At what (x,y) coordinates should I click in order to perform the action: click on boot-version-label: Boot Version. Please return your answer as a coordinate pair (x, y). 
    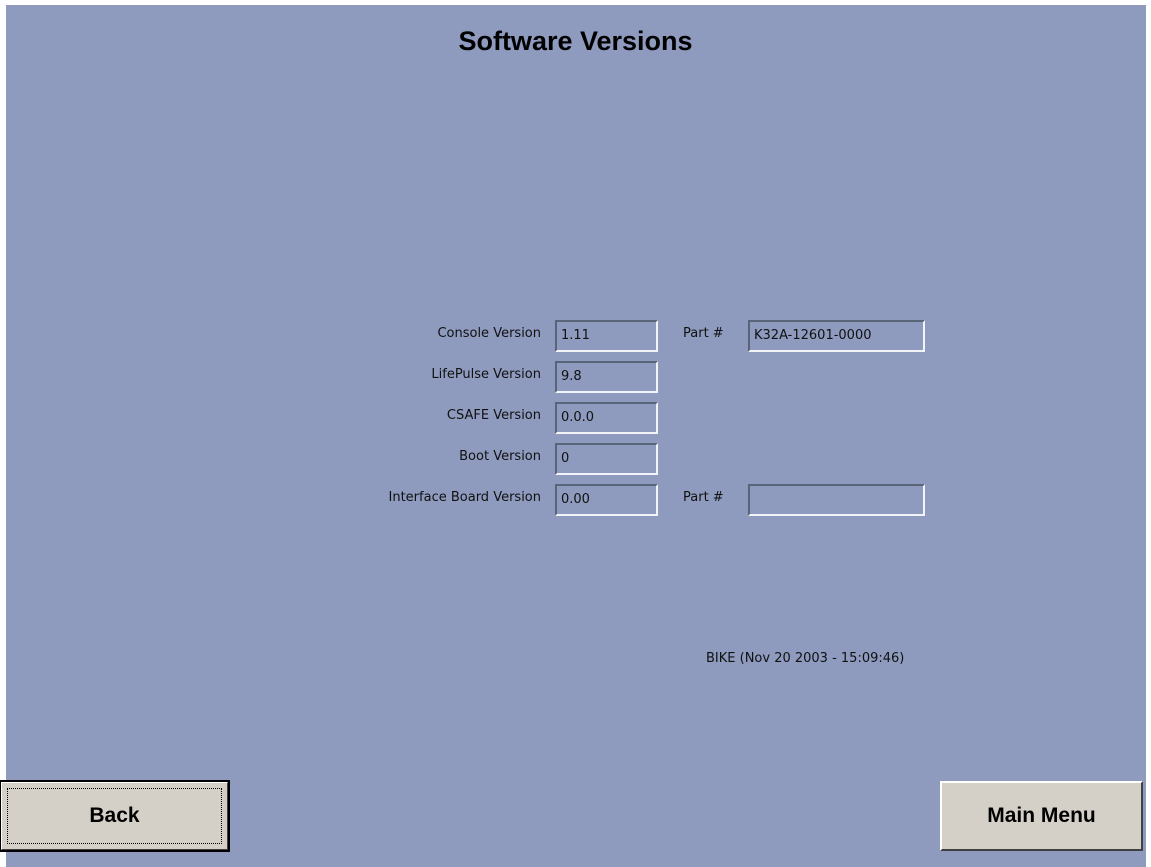
    Looking at the image, I should click on (500, 456).